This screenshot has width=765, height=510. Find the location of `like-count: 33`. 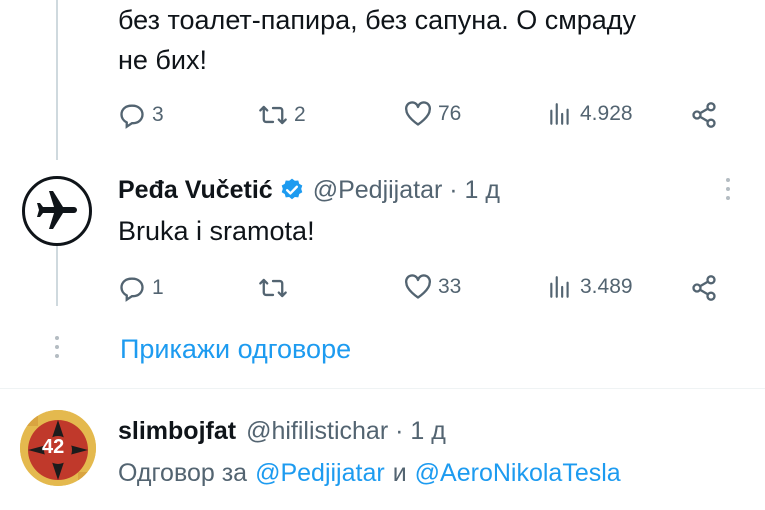

like-count: 33 is located at coordinates (450, 286).